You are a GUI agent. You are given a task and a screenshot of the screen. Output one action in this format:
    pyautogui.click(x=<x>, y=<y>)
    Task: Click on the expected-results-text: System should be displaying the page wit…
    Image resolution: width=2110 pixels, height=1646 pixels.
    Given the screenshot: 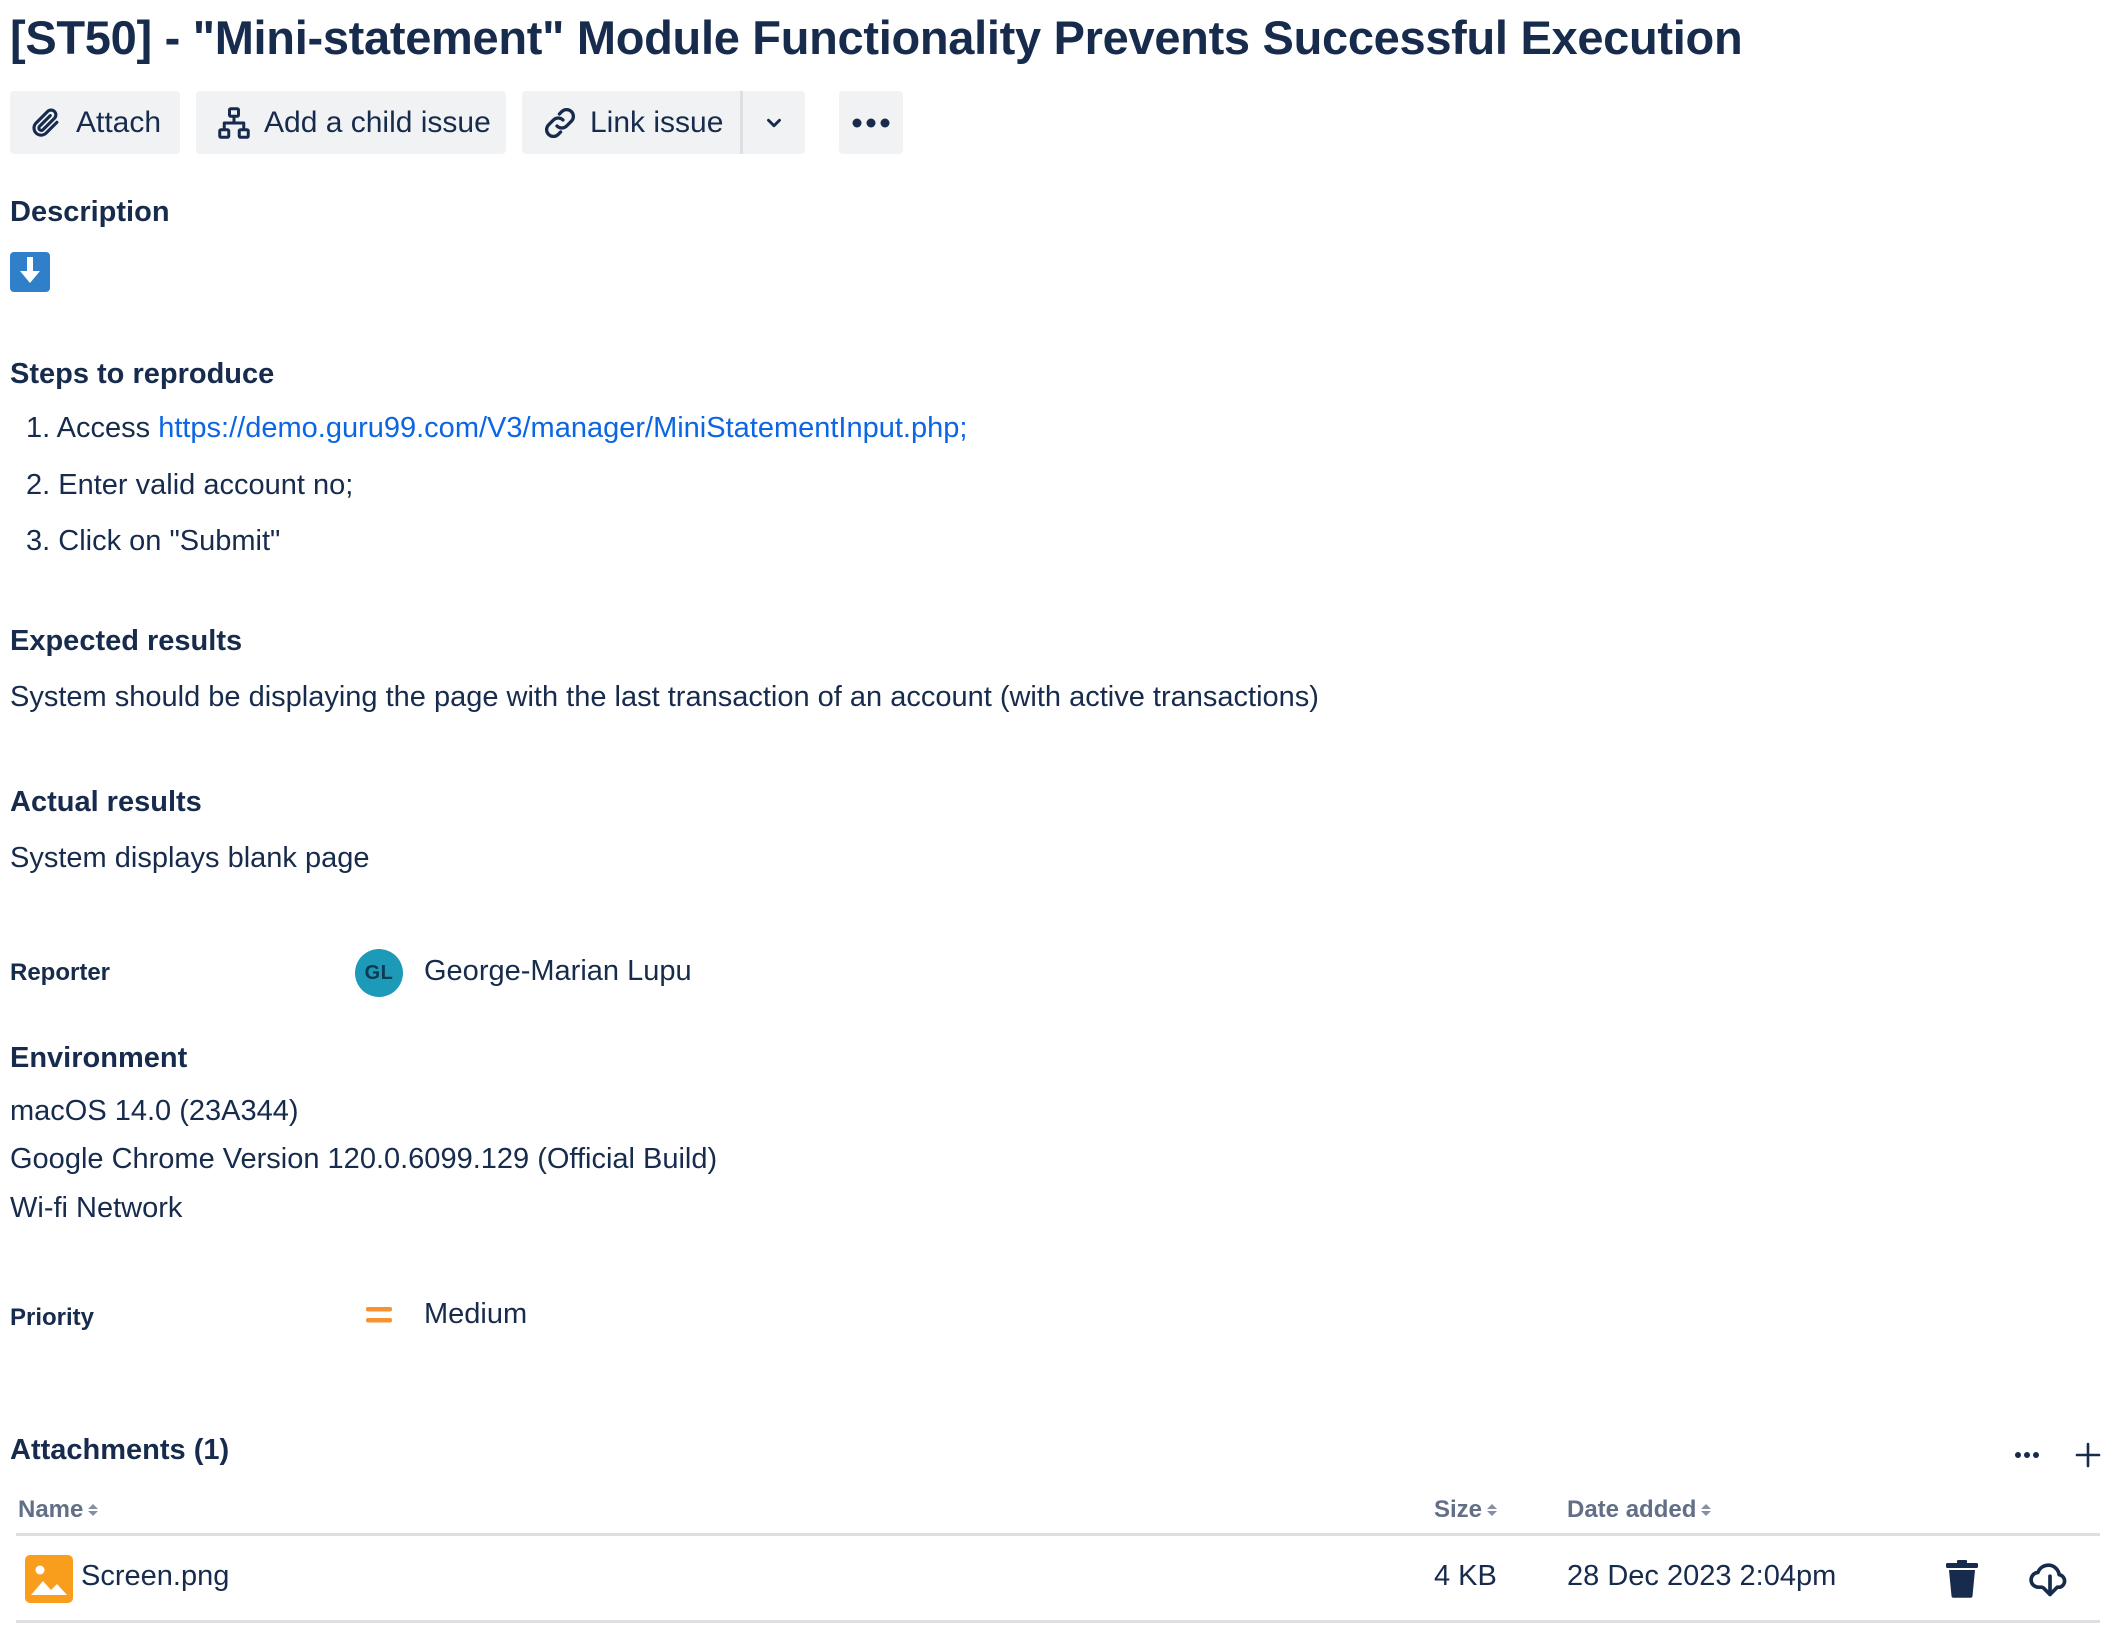 What is the action you would take?
    pyautogui.click(x=664, y=697)
    